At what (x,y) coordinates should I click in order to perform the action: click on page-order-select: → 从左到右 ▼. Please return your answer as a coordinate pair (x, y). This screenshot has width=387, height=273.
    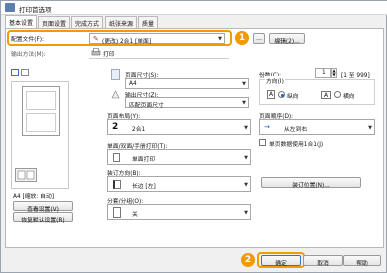
    Looking at the image, I should click on (317, 127).